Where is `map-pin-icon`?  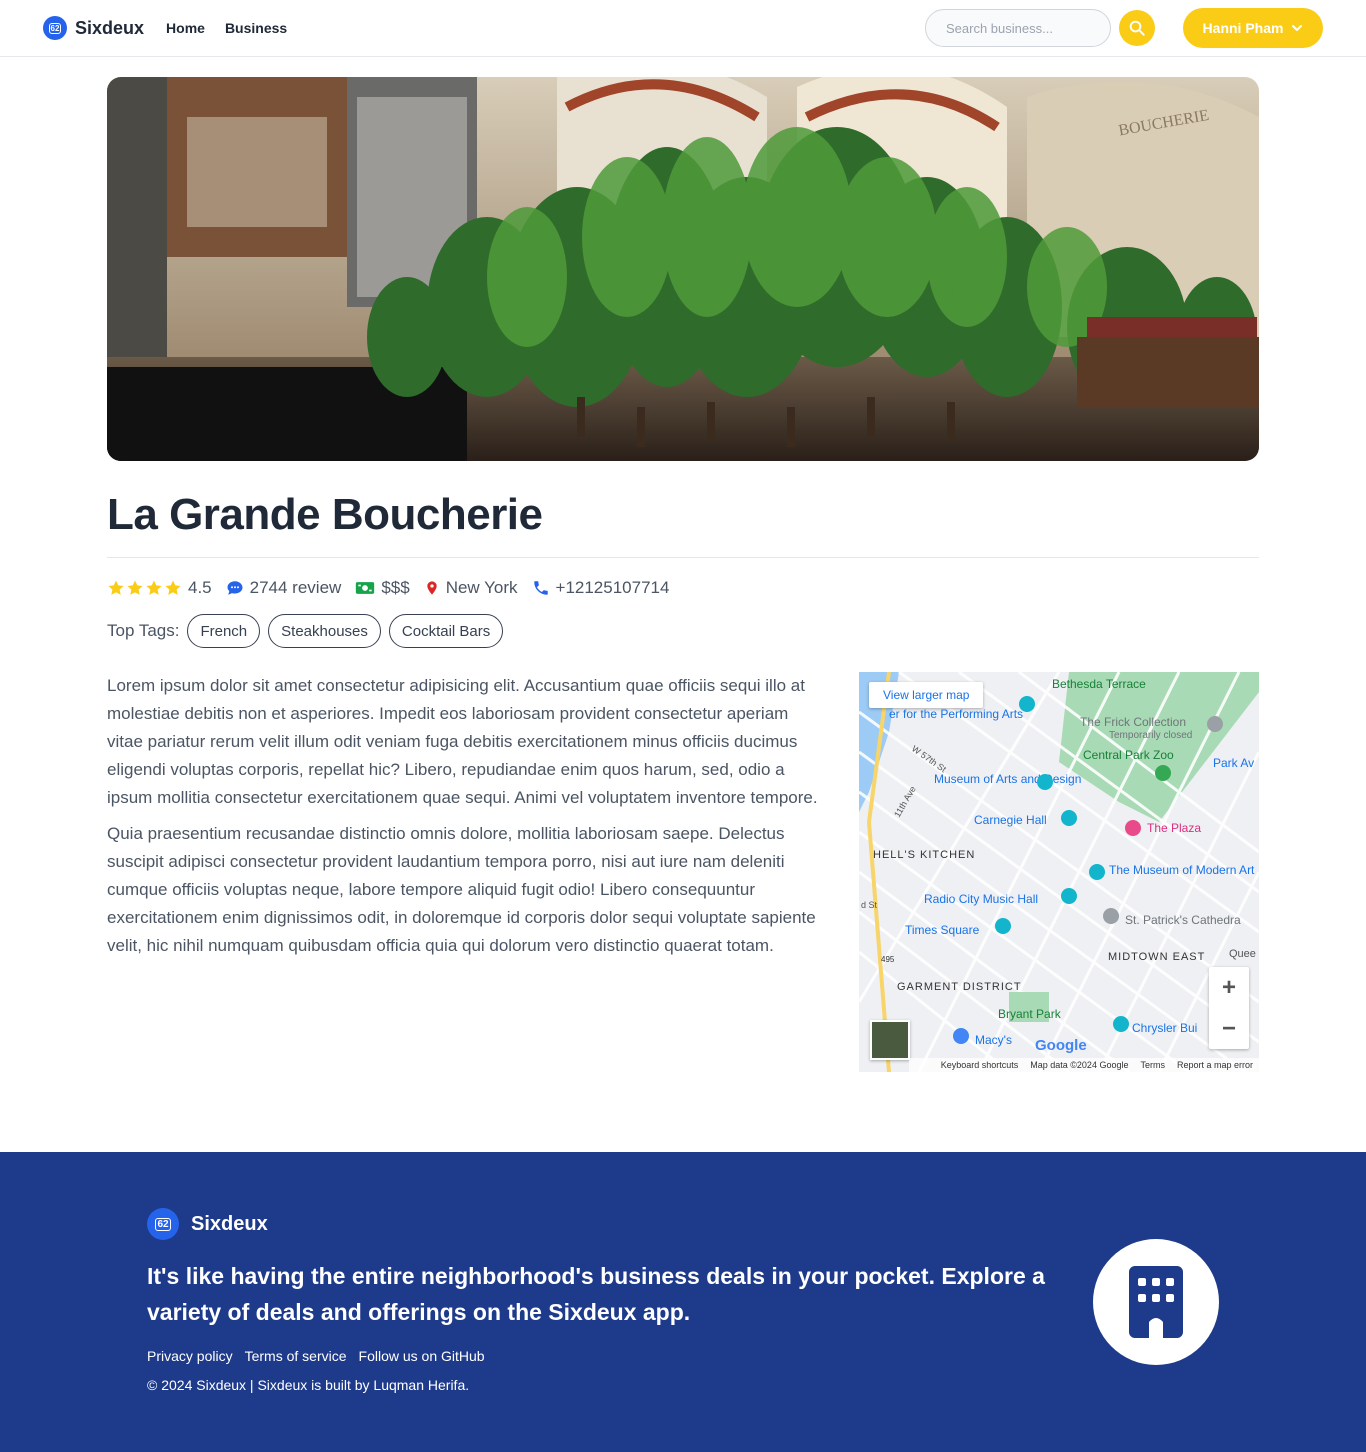
map-pin-icon is located at coordinates (432, 588).